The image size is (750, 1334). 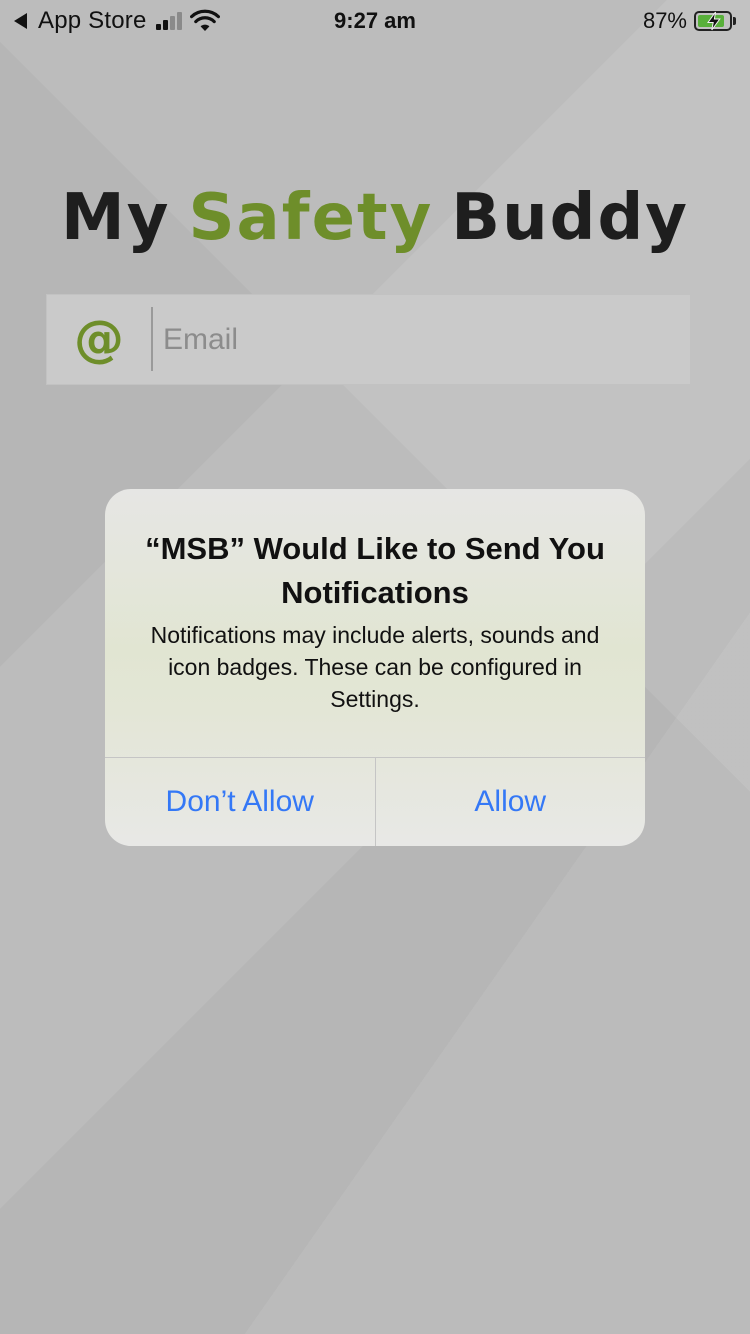 I want to click on battery-terminal, so click(x=734, y=21).